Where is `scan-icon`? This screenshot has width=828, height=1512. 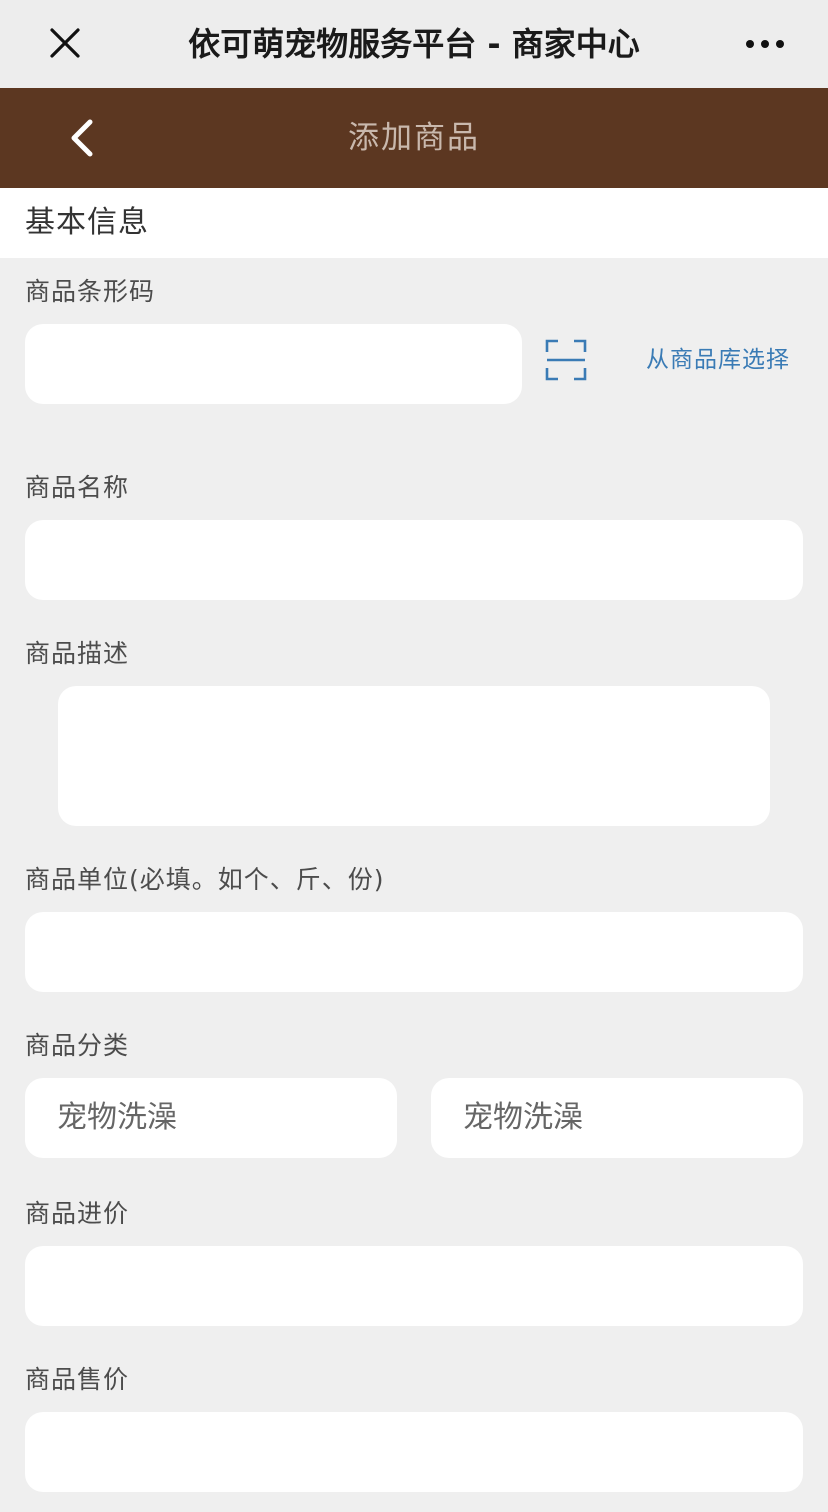
scan-icon is located at coordinates (566, 360).